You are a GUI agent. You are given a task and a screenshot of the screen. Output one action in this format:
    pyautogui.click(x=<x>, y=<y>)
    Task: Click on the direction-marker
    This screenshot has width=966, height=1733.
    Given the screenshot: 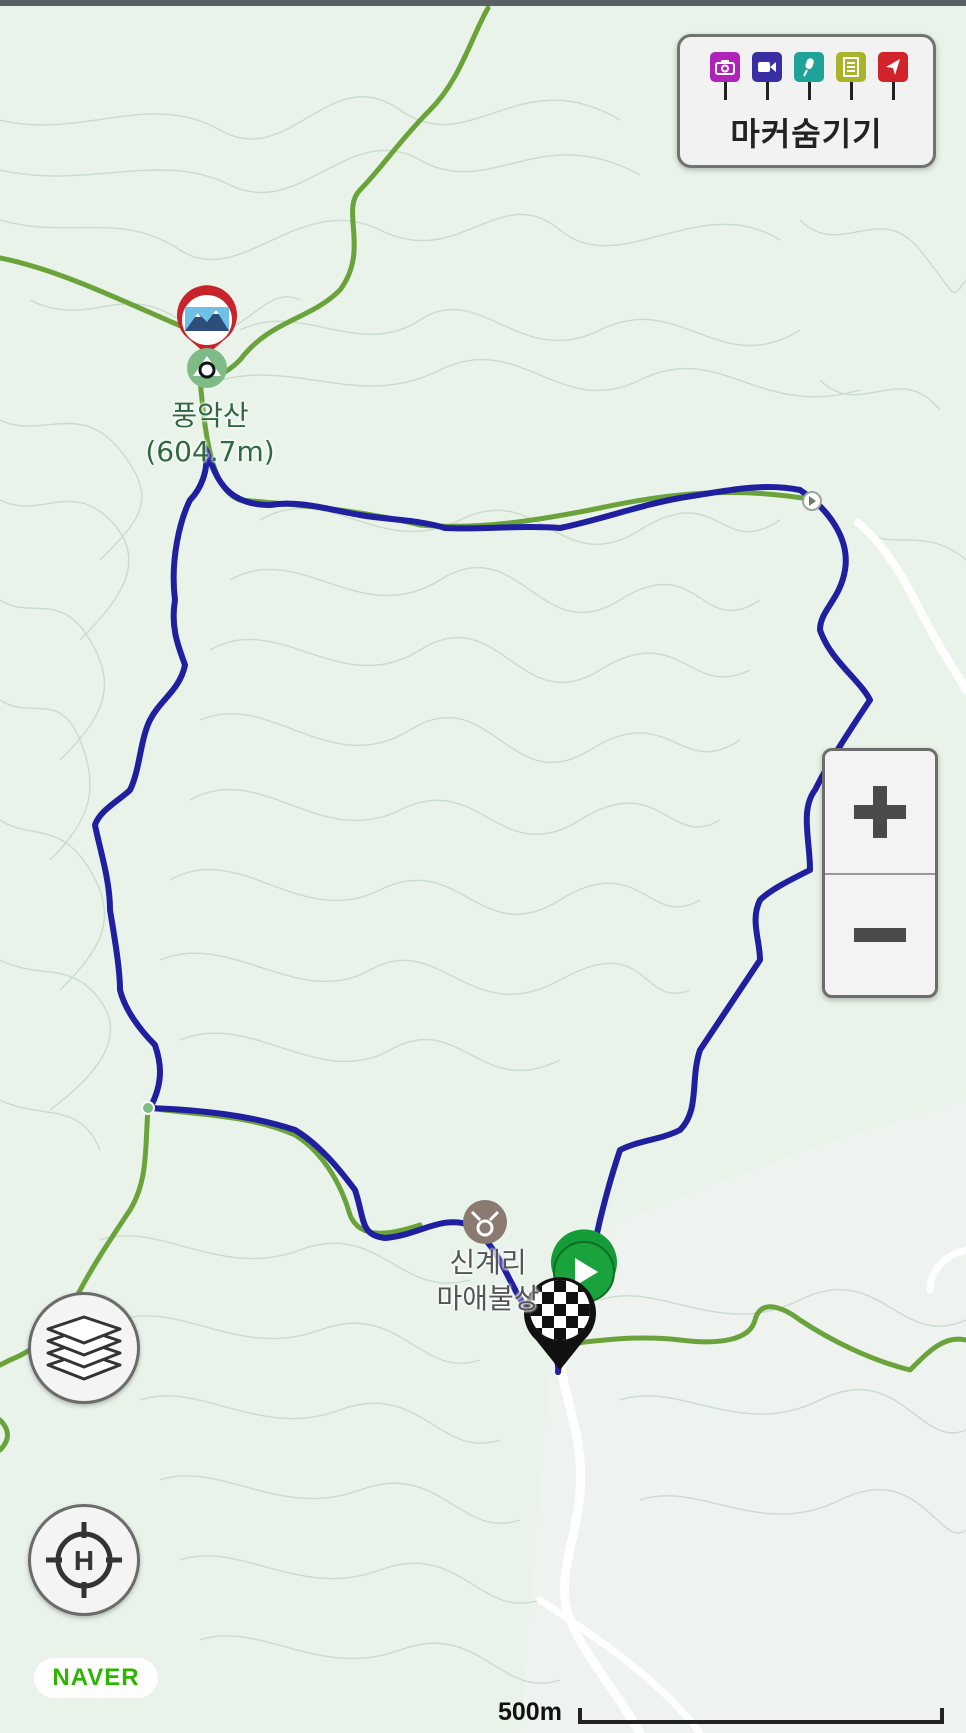 What is the action you would take?
    pyautogui.click(x=812, y=501)
    